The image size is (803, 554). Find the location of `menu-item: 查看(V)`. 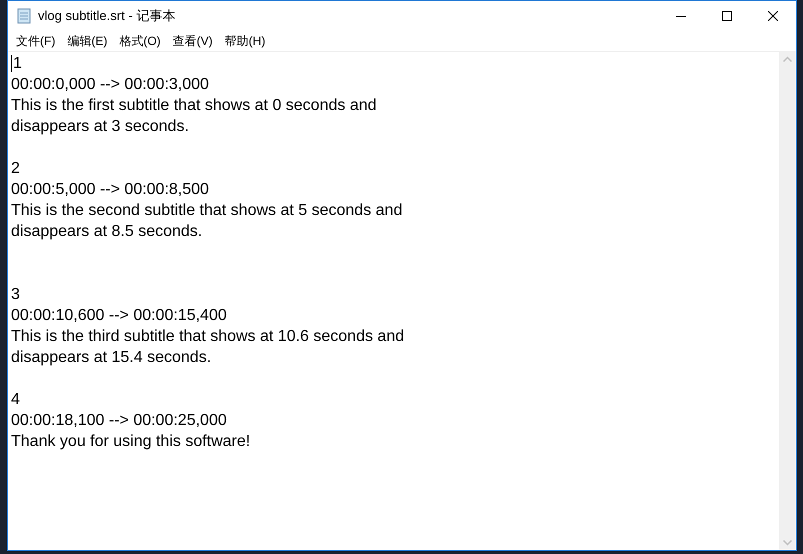

menu-item: 查看(V) is located at coordinates (192, 41).